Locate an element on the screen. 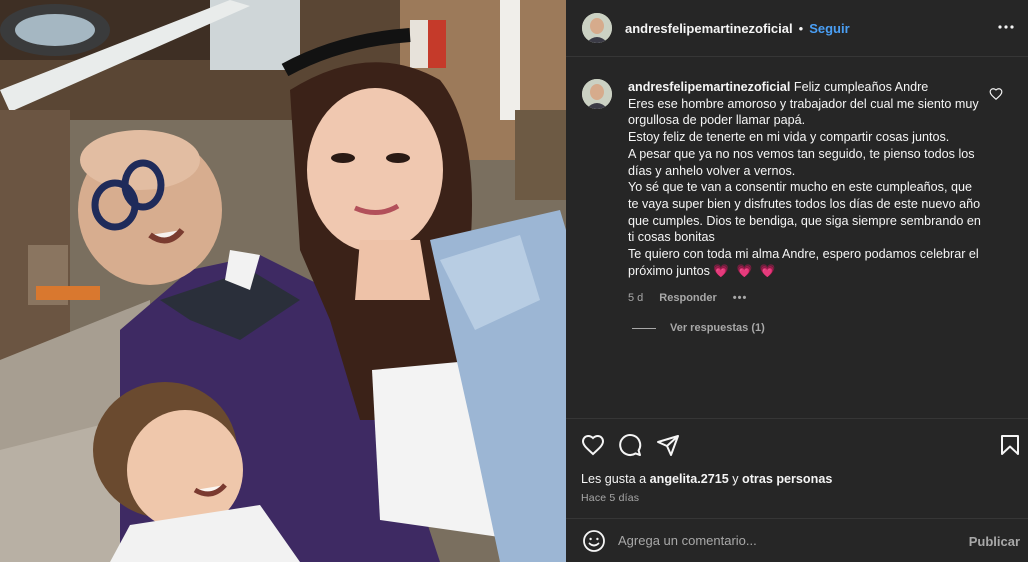 The height and width of the screenshot is (562, 1028). caption-line: días y anhelo volver a vernos. is located at coordinates (712, 170).